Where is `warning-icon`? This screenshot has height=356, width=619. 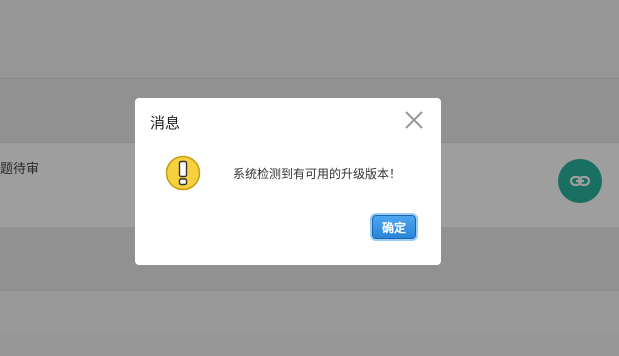
warning-icon is located at coordinates (183, 173).